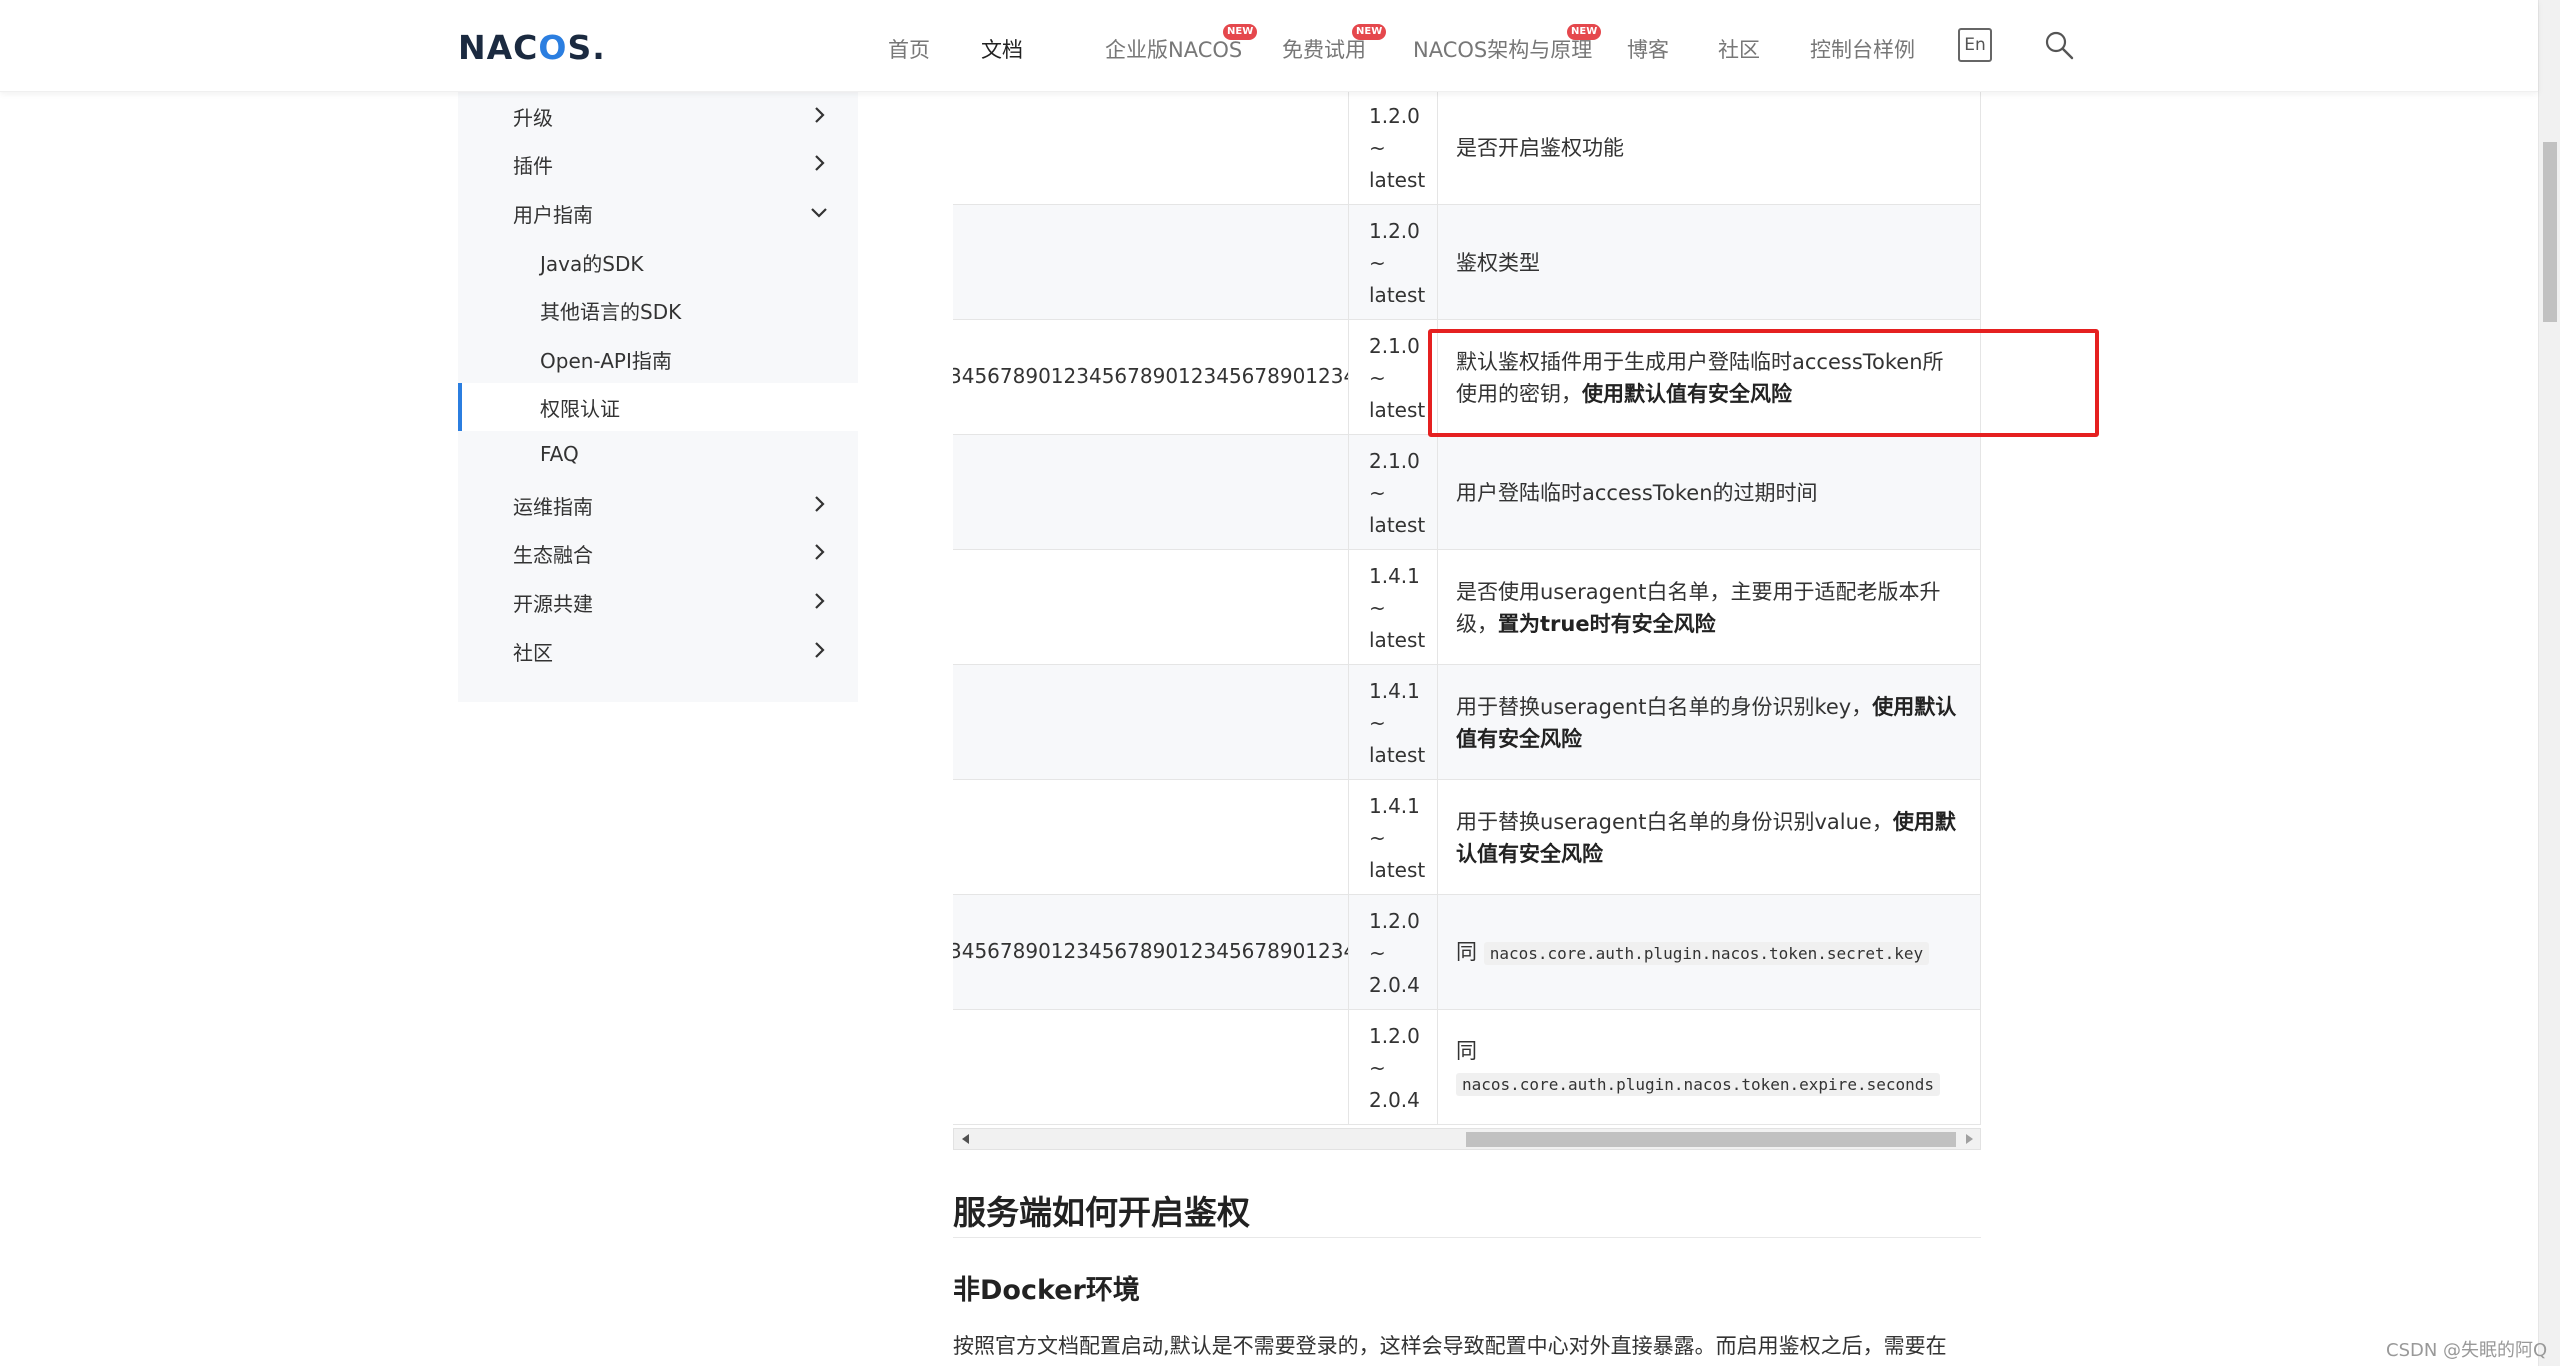 This screenshot has height=1366, width=2560. I want to click on annotation-highlight-box, so click(1763, 383).